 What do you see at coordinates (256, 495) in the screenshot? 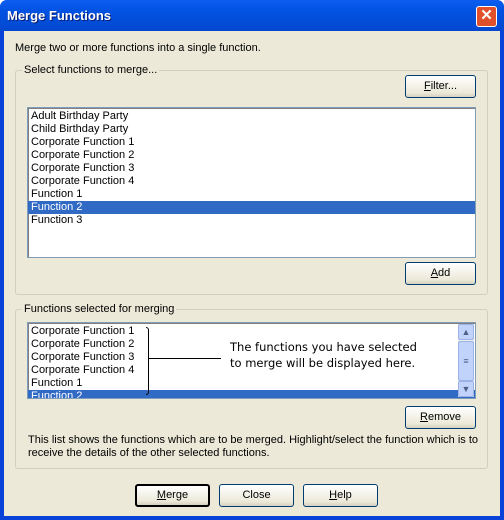
I see `close-button: Close` at bounding box center [256, 495].